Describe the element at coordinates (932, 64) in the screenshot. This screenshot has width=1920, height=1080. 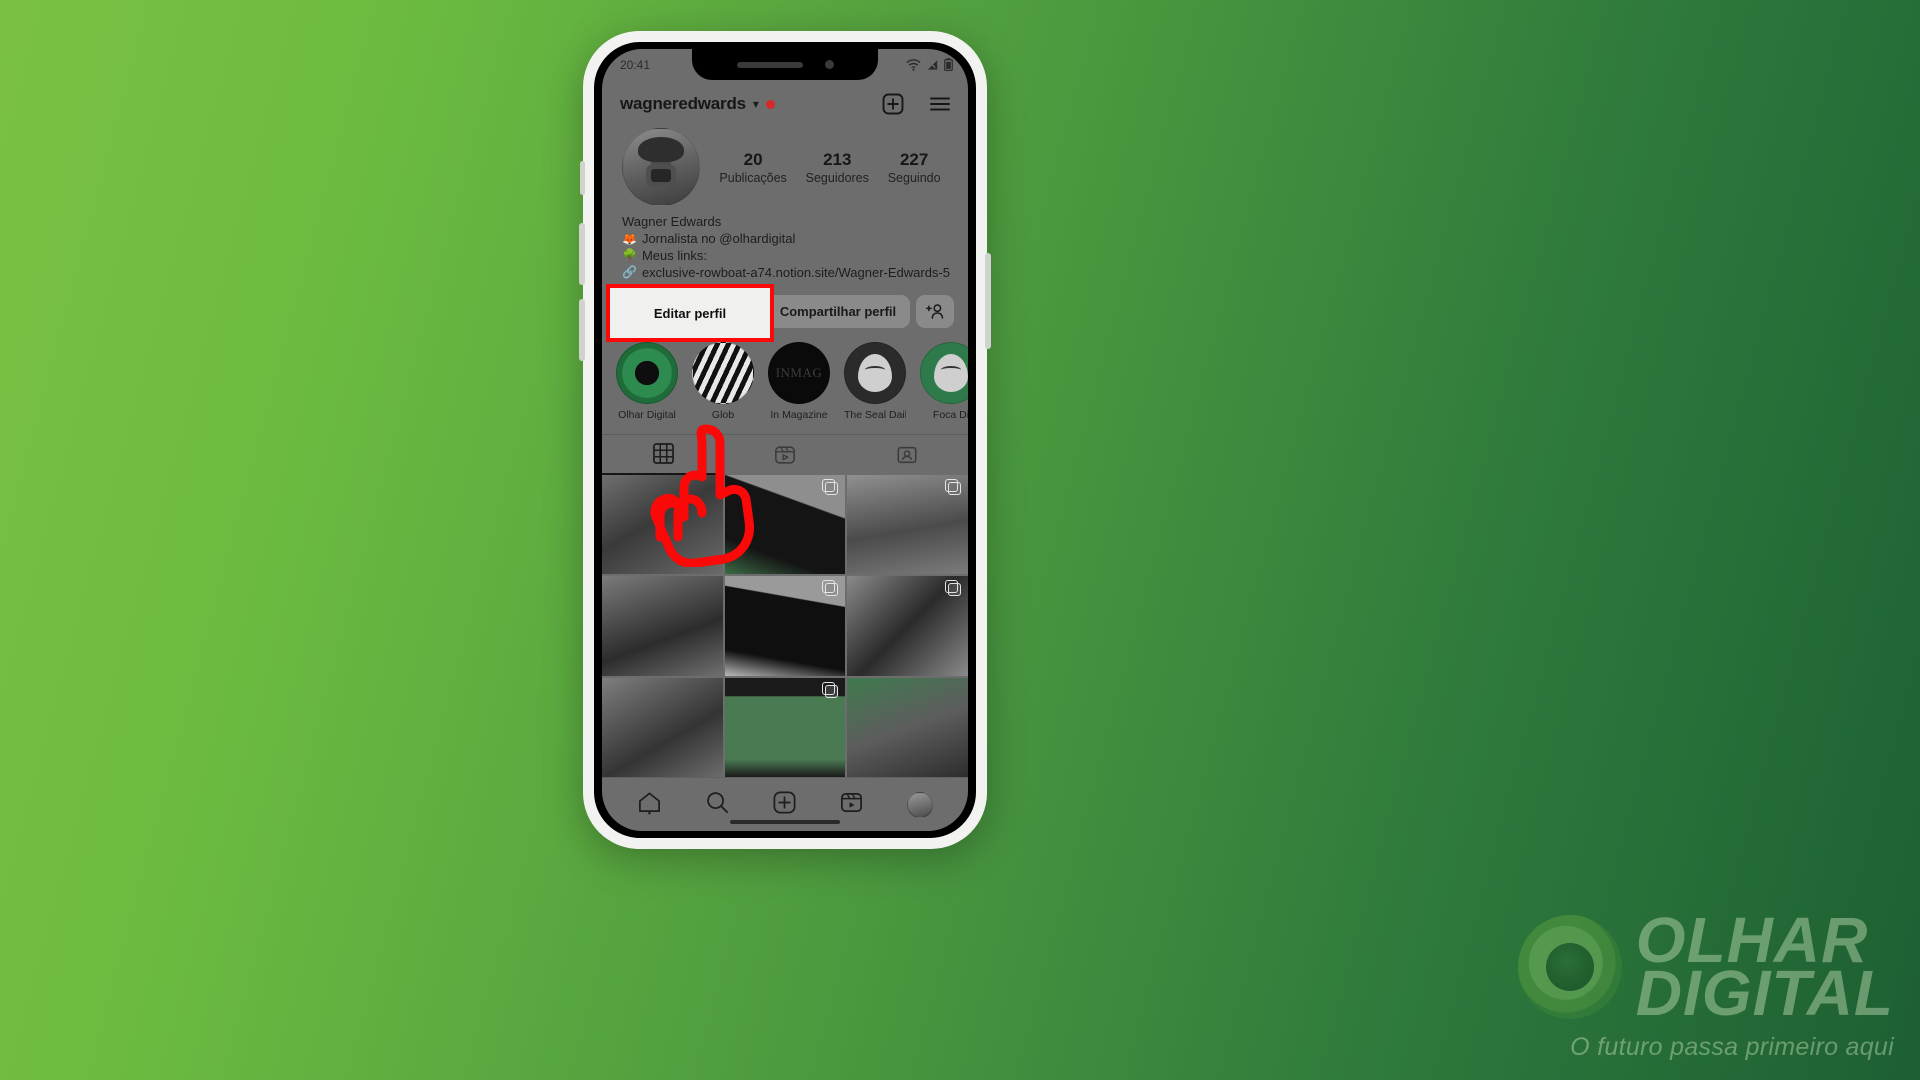
I see `signal-icon` at that location.